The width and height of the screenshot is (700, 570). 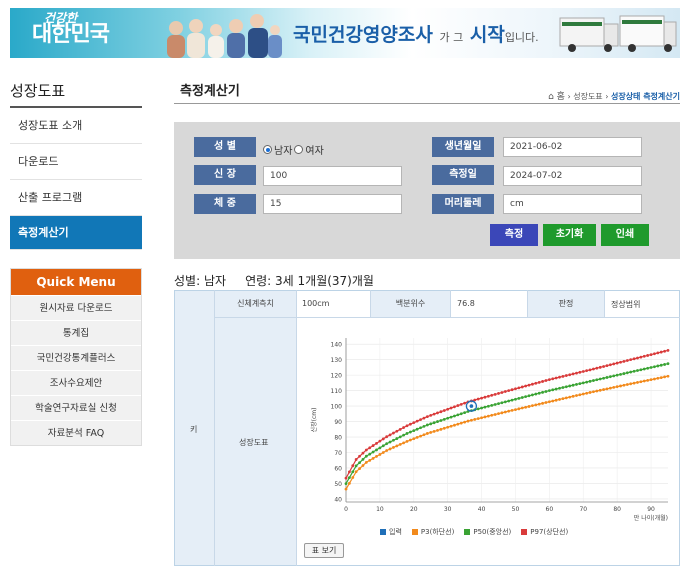 What do you see at coordinates (521, 37) in the screenshot?
I see `banner-title-end: 입니다.` at bounding box center [521, 37].